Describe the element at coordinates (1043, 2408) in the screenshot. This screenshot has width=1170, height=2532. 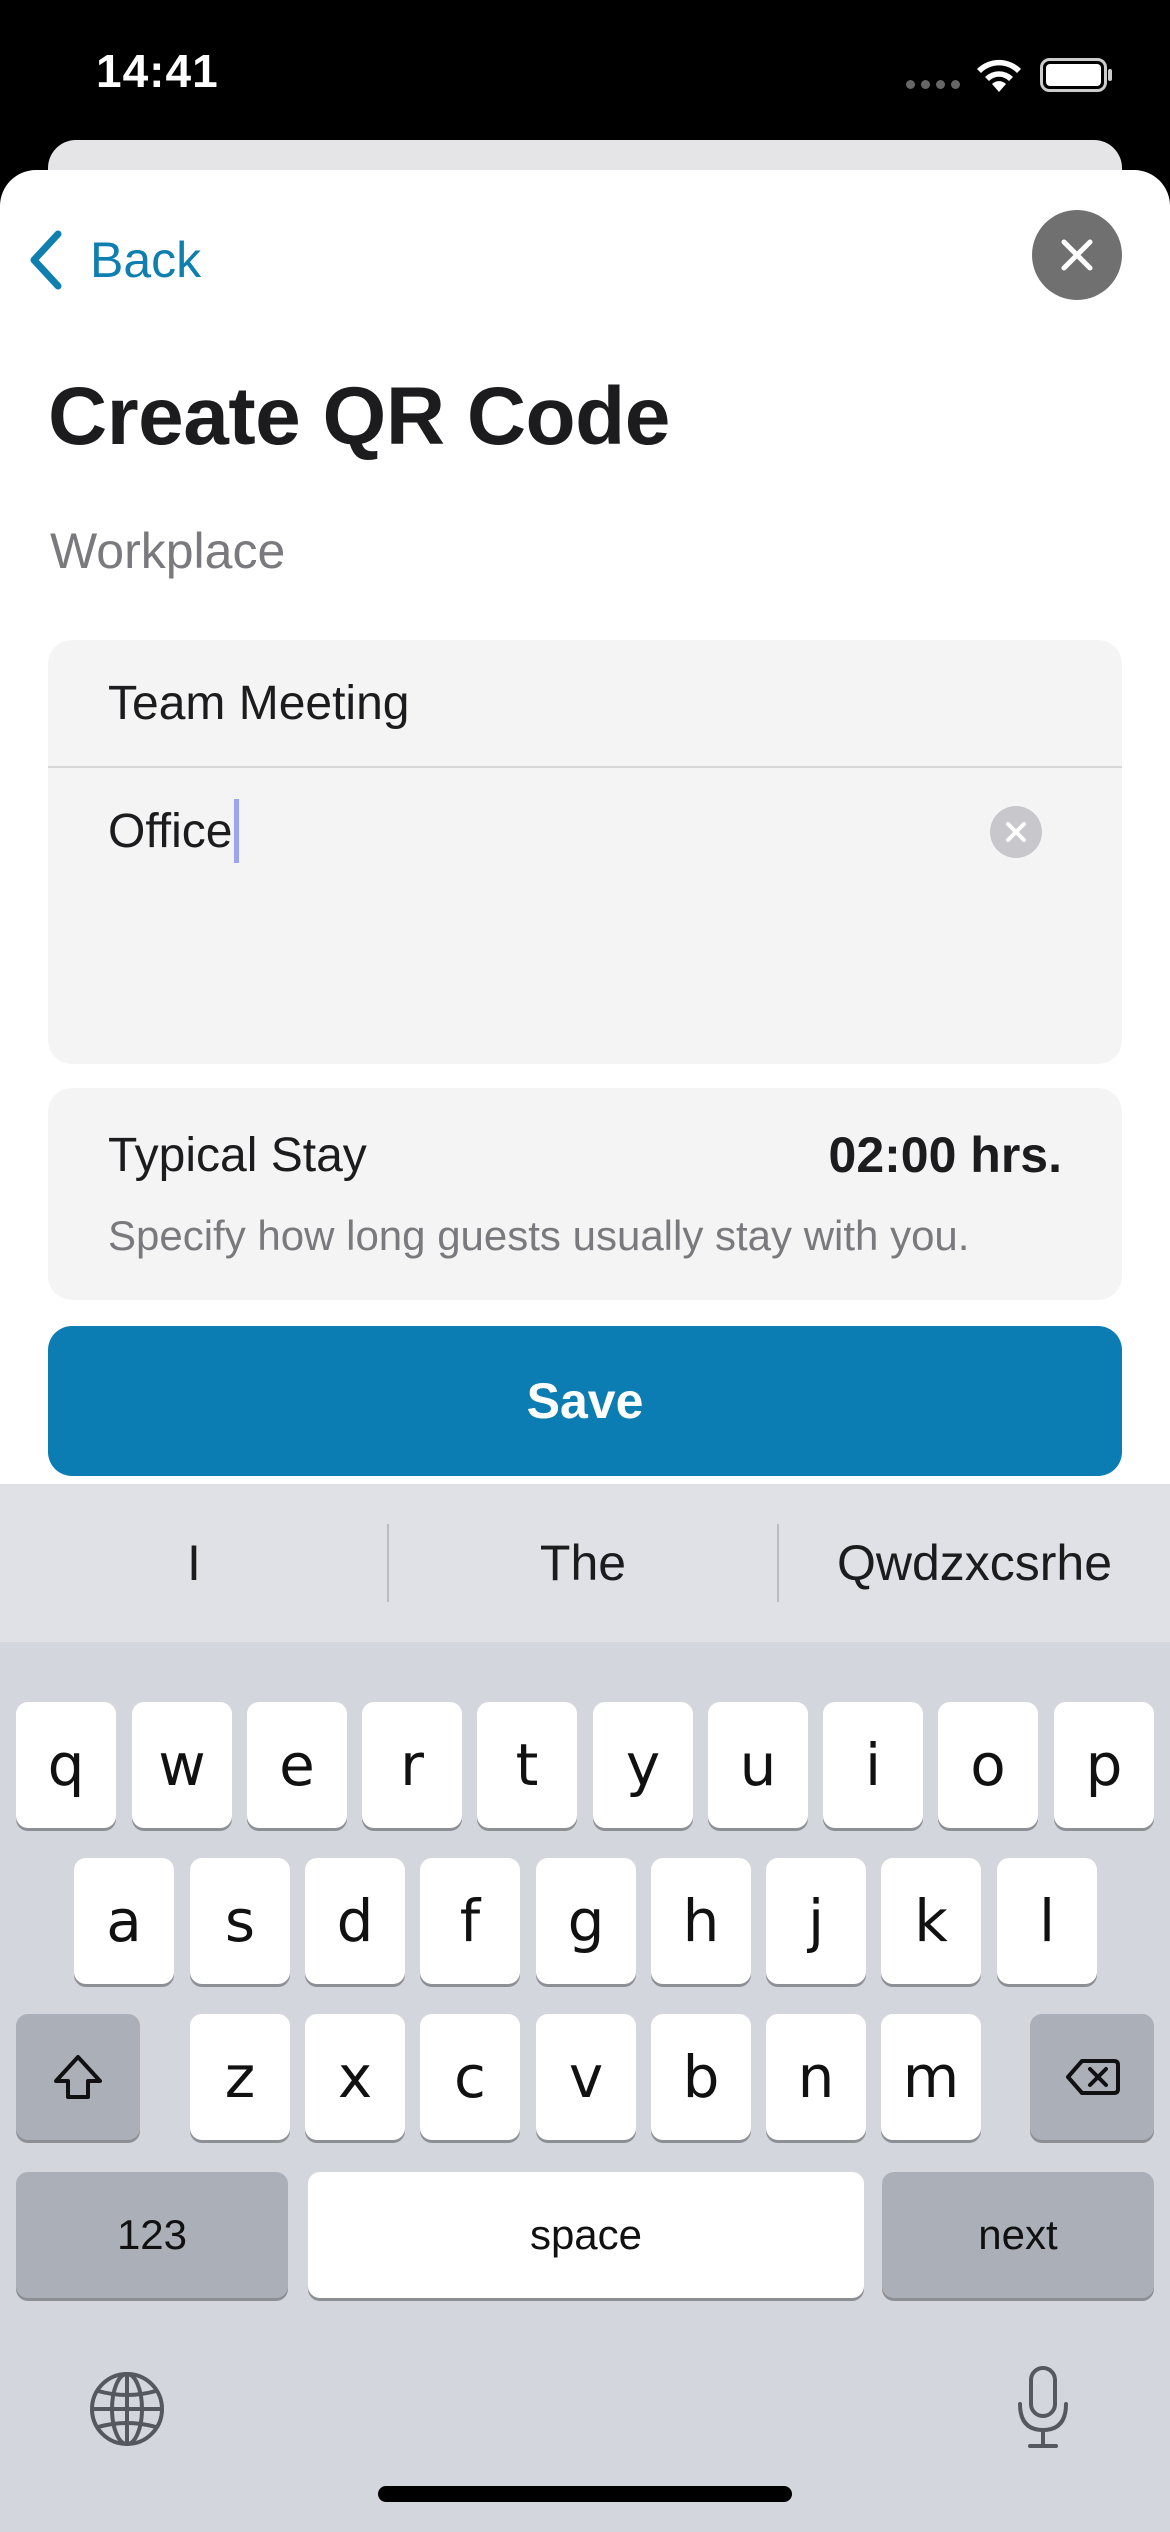
I see `microphone-icon` at that location.